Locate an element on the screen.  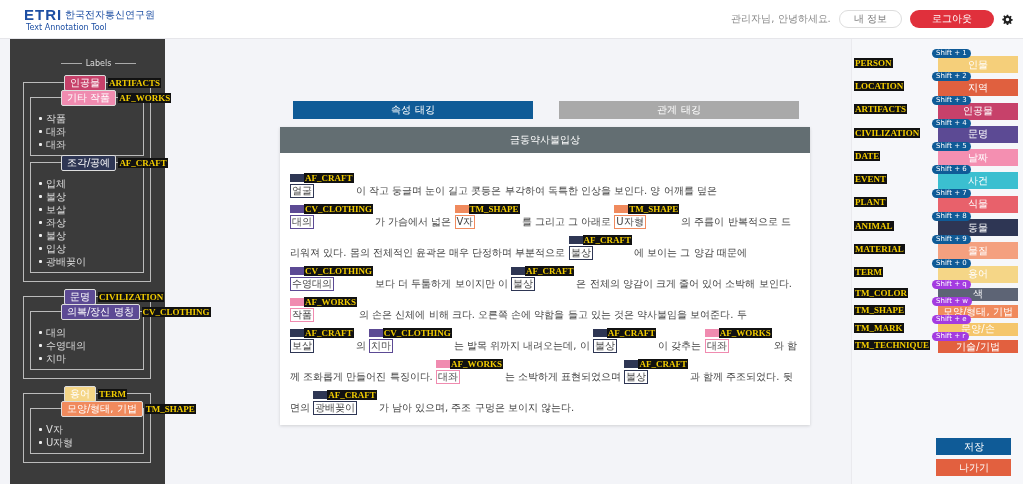
label-item: 대의 is located at coordinates (56, 332).